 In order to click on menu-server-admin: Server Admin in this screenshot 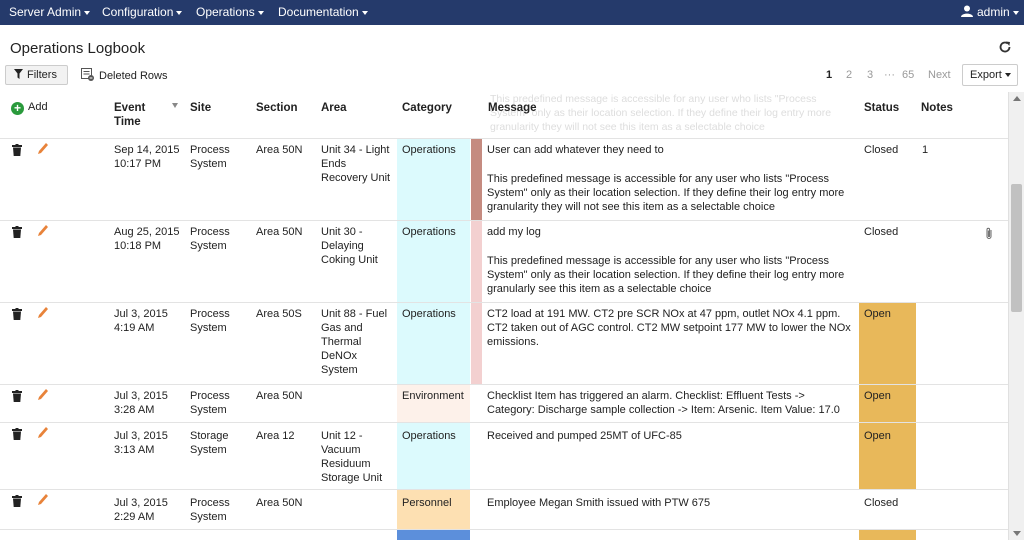, I will do `click(50, 12)`.